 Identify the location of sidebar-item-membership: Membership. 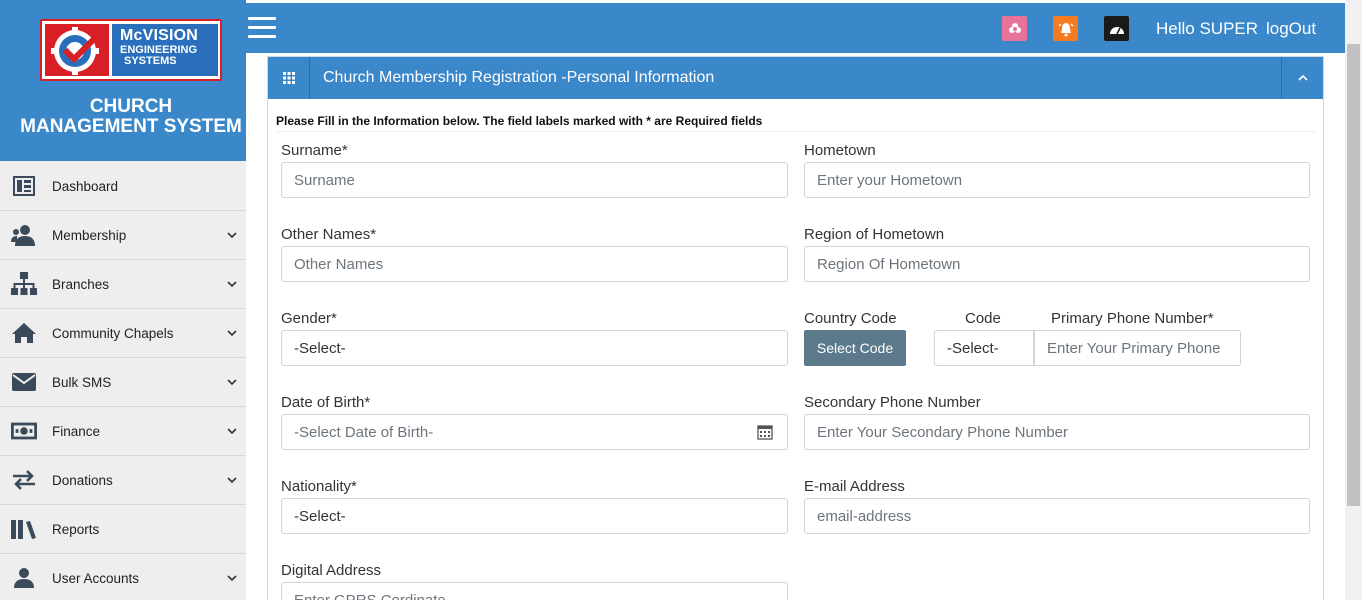
(123, 235).